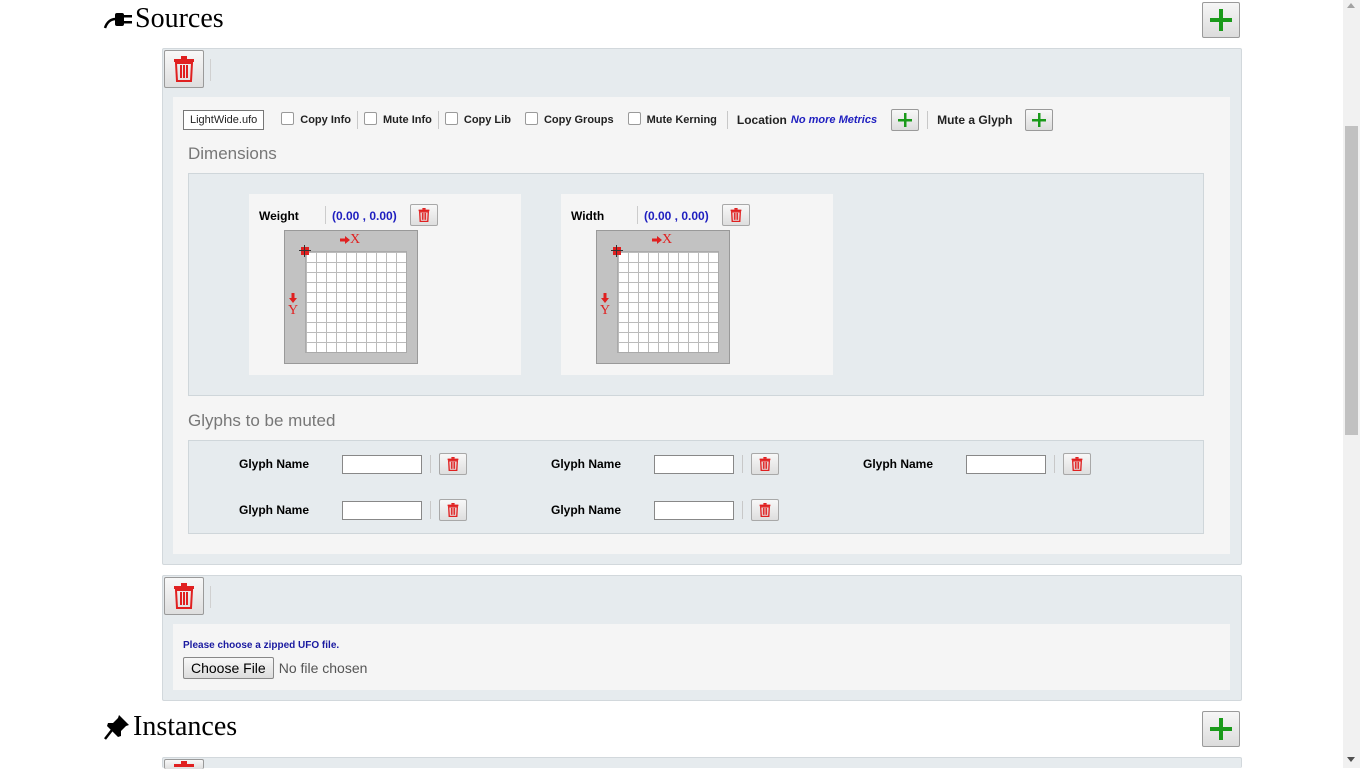 The width and height of the screenshot is (1360, 769). I want to click on scroll-thumb, so click(1351, 280).